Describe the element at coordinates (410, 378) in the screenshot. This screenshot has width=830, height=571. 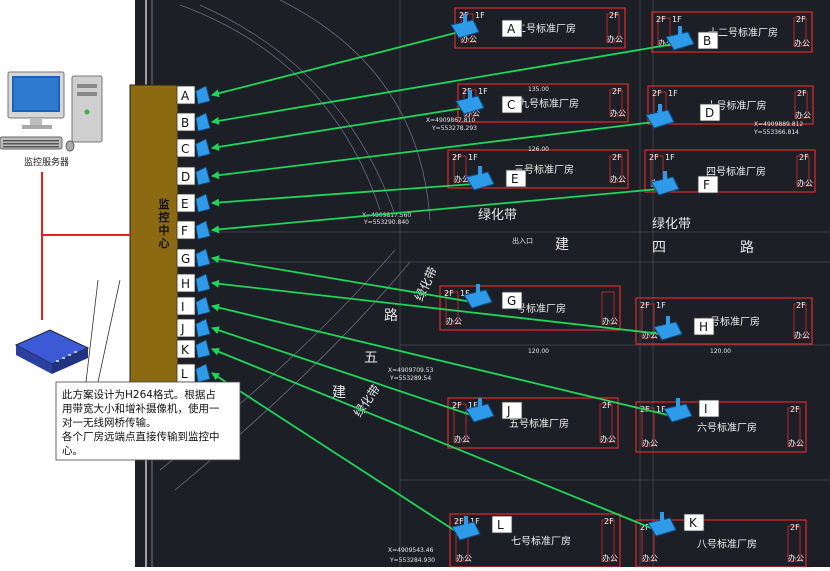
I see `coord-6: Y=553289.54` at that location.